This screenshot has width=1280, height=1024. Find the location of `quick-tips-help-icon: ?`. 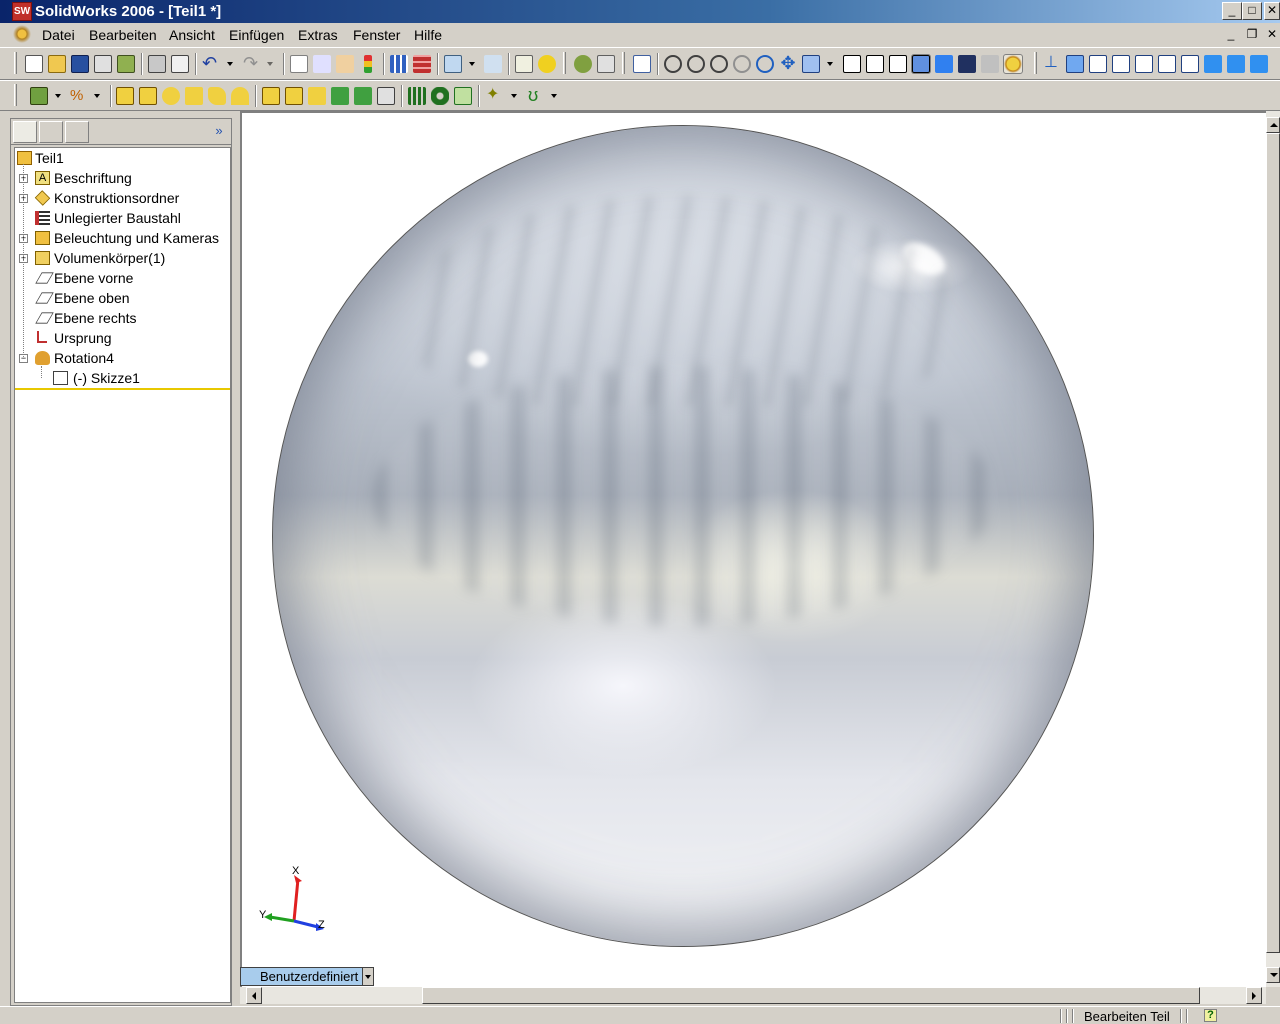

quick-tips-help-icon: ? is located at coordinates (1210, 1015).